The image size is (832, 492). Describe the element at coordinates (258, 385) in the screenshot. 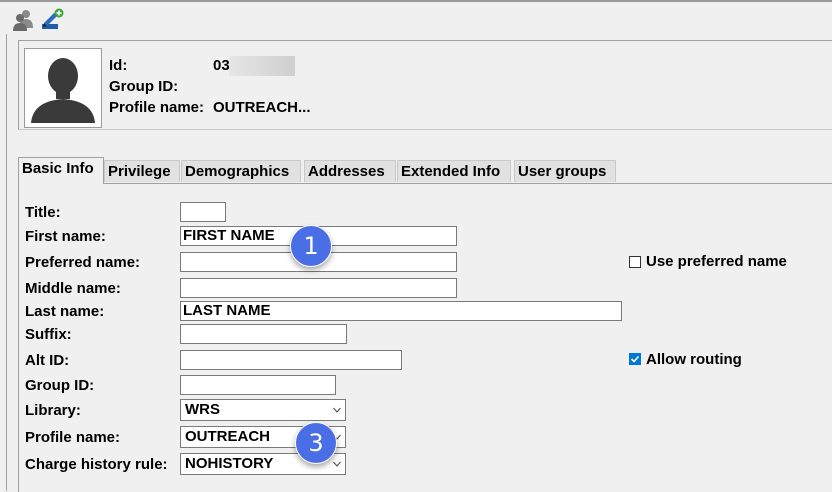

I see `group-id-input` at that location.